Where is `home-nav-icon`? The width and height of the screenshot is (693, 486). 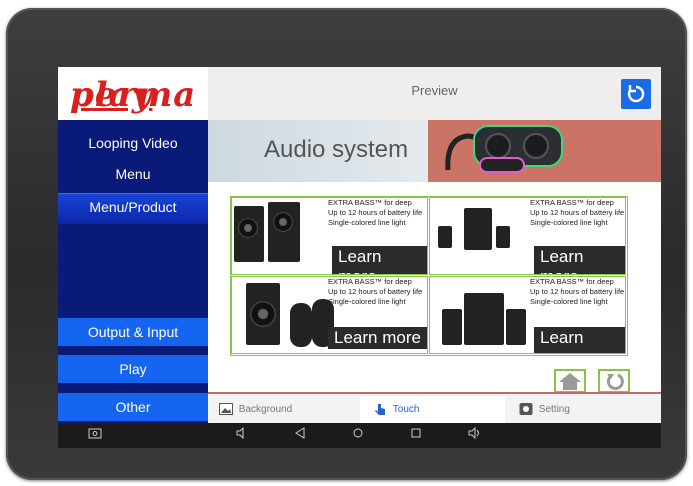
home-nav-icon is located at coordinates (358, 434).